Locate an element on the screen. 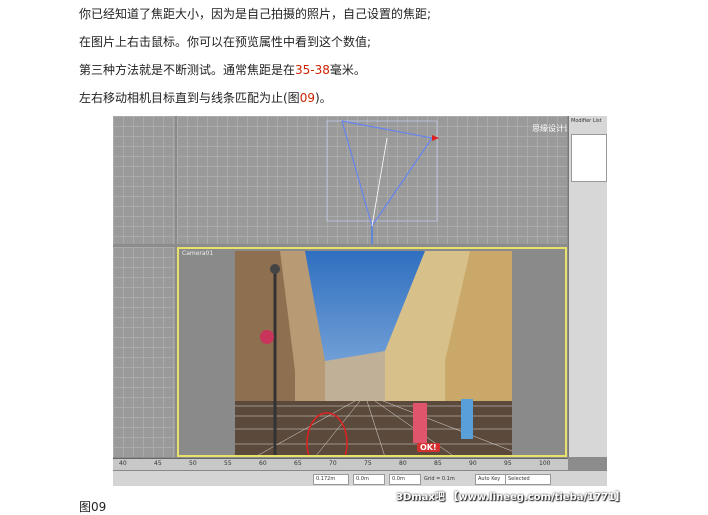  paragraph-text: 在图片上右击鼠标。你可以在预览属性中看到这个数值; is located at coordinates (225, 42).